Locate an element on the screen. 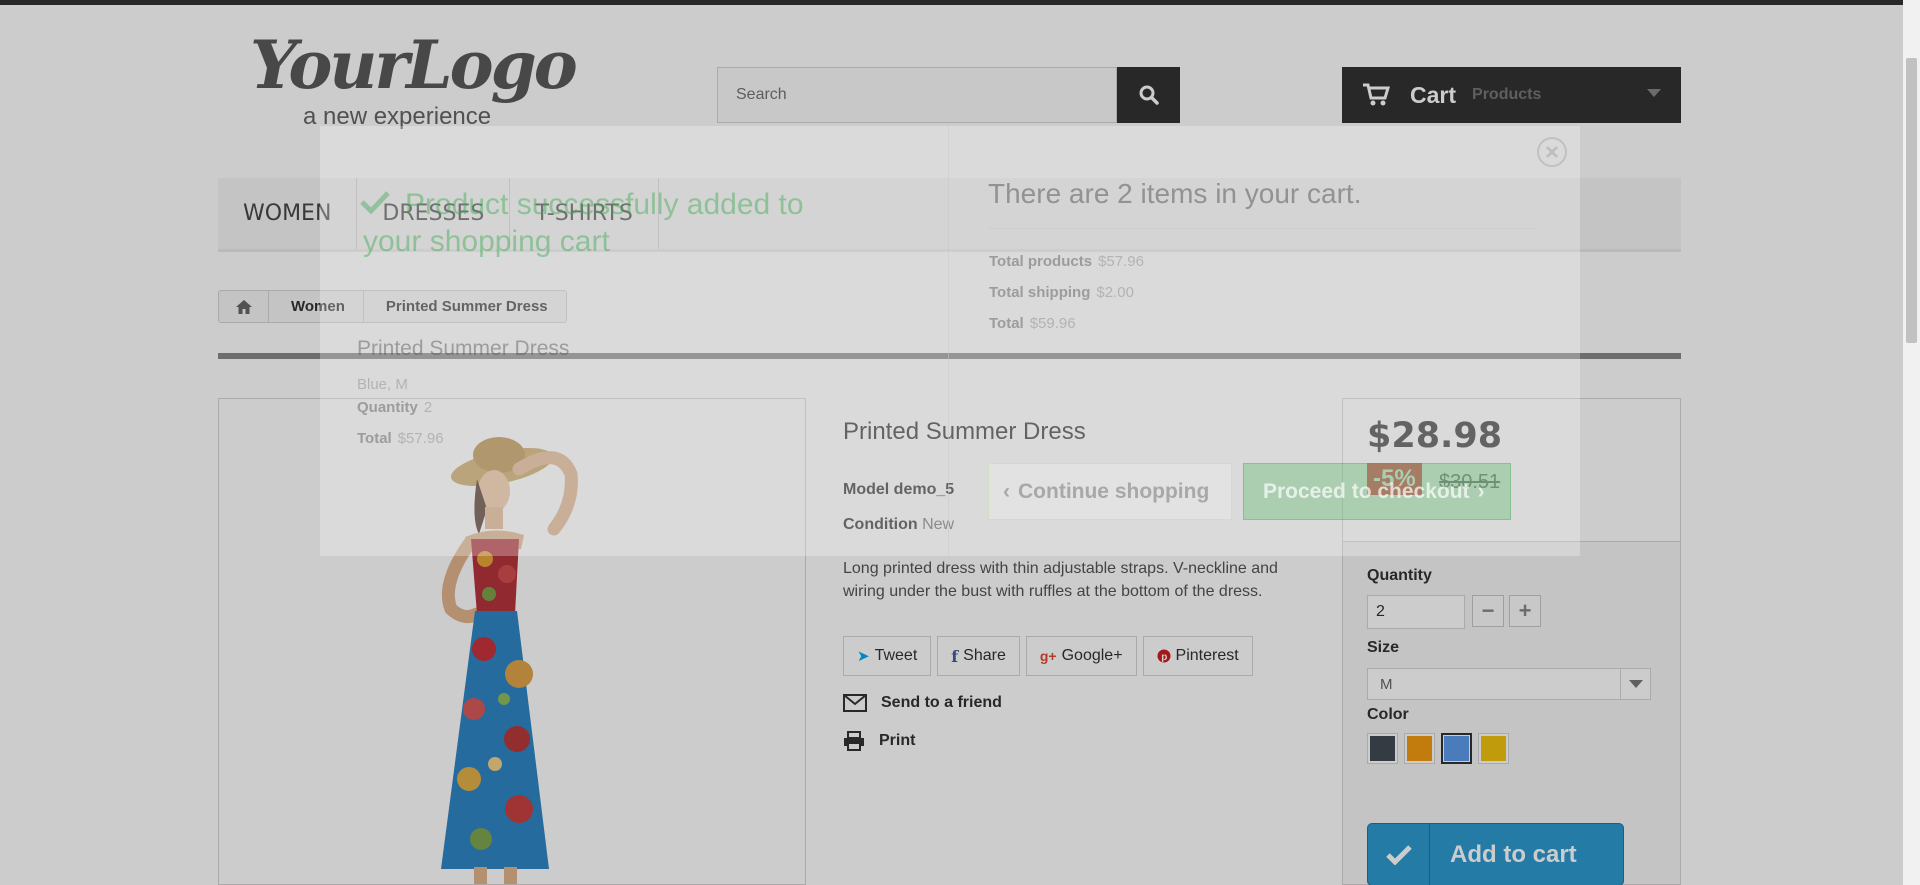  modal-grand-total: Total $59.96 is located at coordinates (1032, 323).